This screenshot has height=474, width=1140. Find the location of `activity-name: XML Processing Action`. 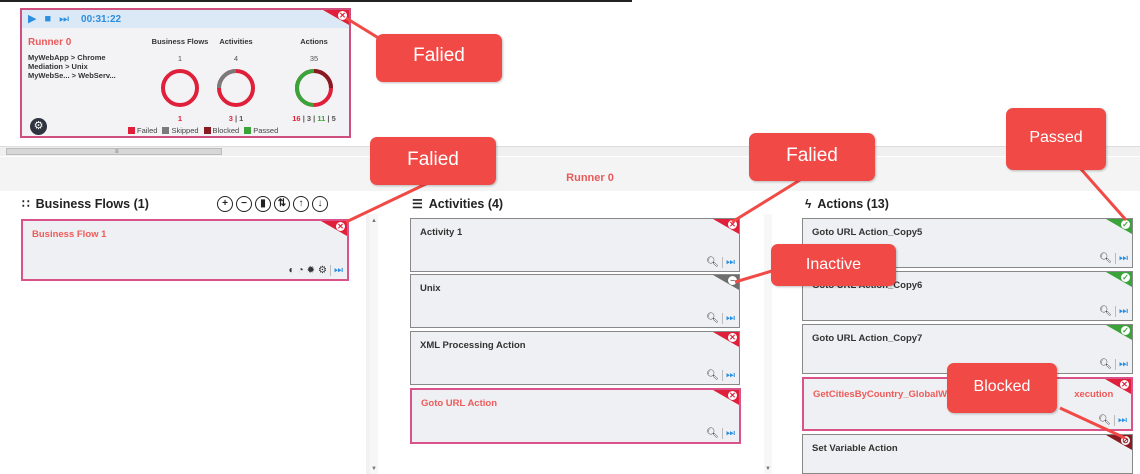

activity-name: XML Processing Action is located at coordinates (473, 345).